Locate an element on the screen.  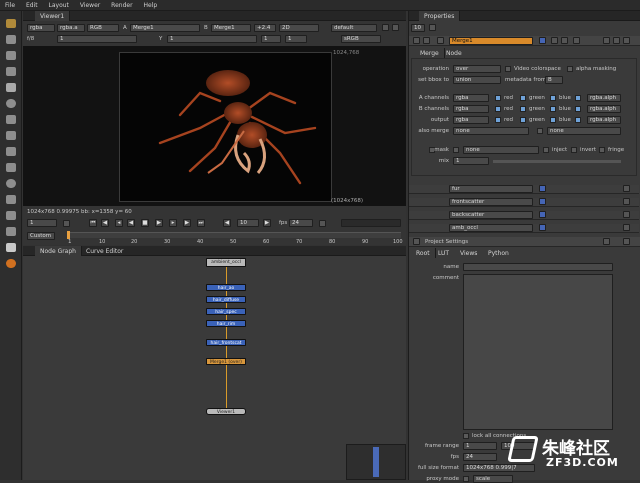
clear-panels-icon is located at coordinates (432, 27).